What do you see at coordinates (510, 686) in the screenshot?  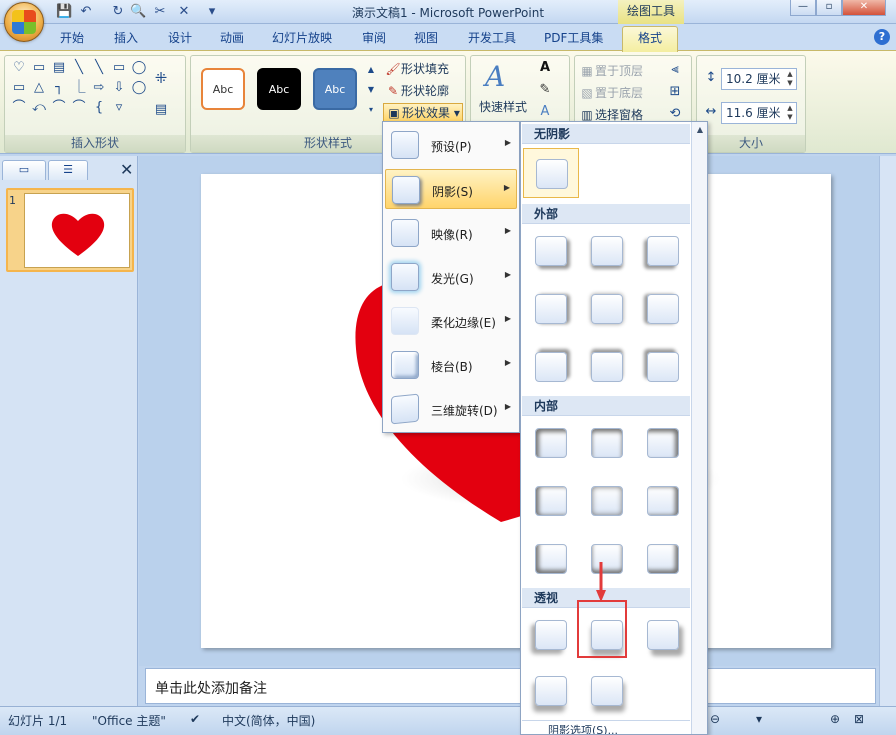 I see `notes-pane: 单击此处添加备注` at bounding box center [510, 686].